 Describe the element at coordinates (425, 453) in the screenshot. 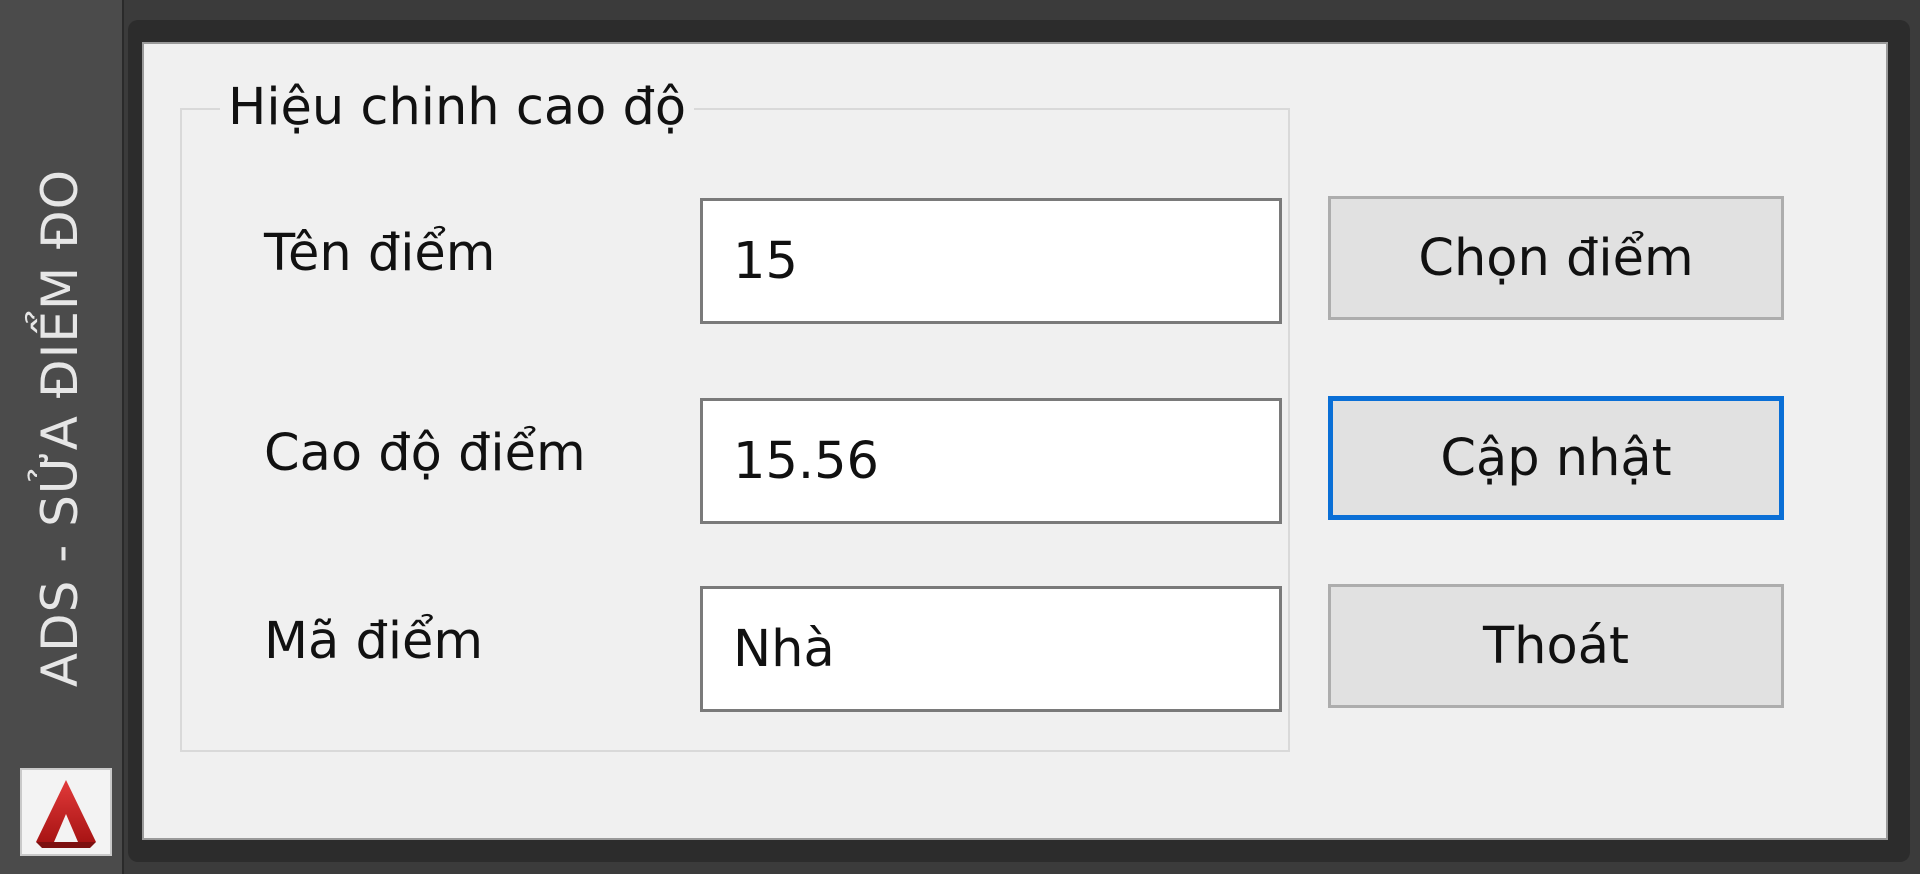

I see `elevation-label: Cao độ điểm` at that location.